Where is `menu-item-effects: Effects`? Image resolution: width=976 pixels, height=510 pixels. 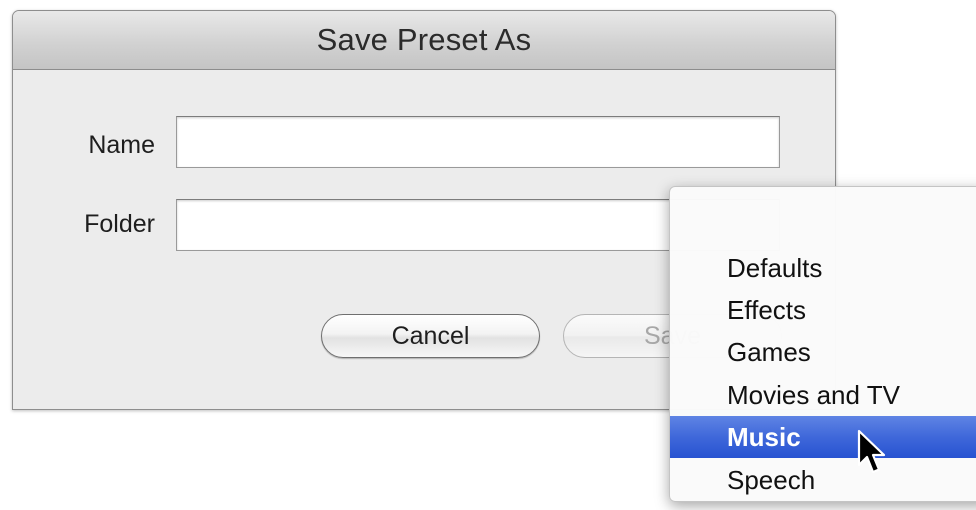
menu-item-effects: Effects is located at coordinates (823, 310).